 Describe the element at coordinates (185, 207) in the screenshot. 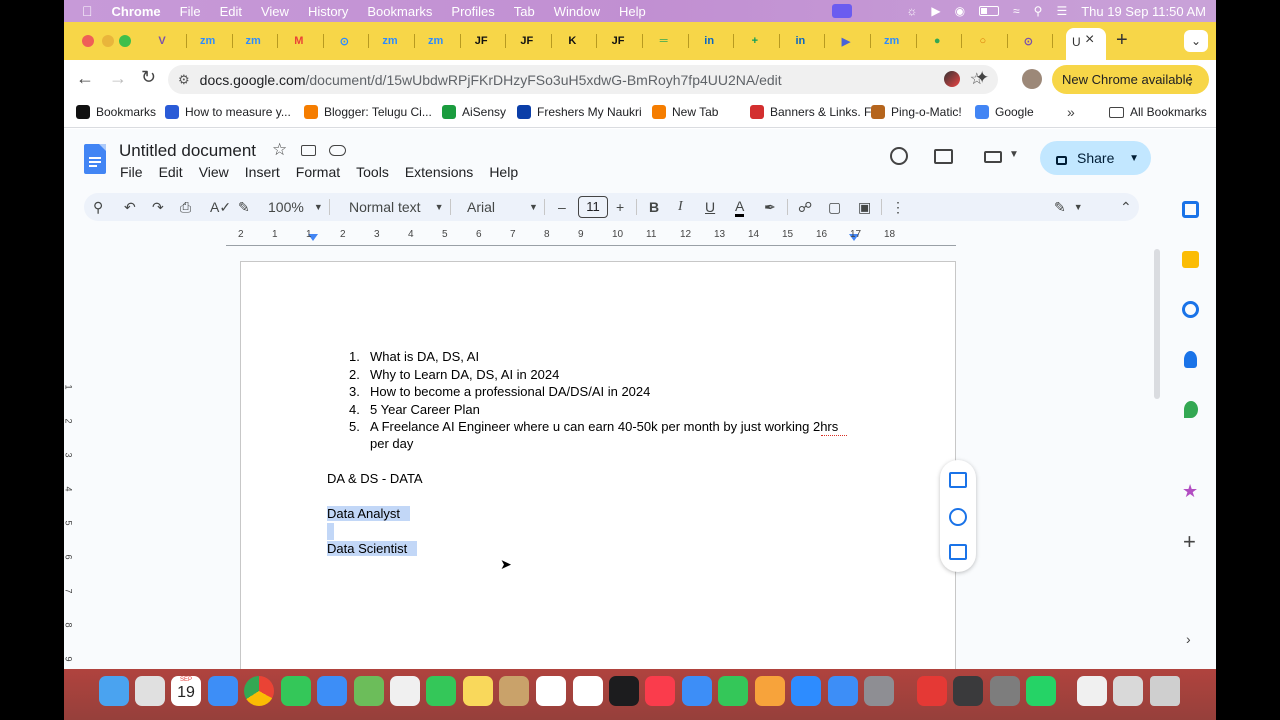

I see `print-icon: ⎙` at that location.